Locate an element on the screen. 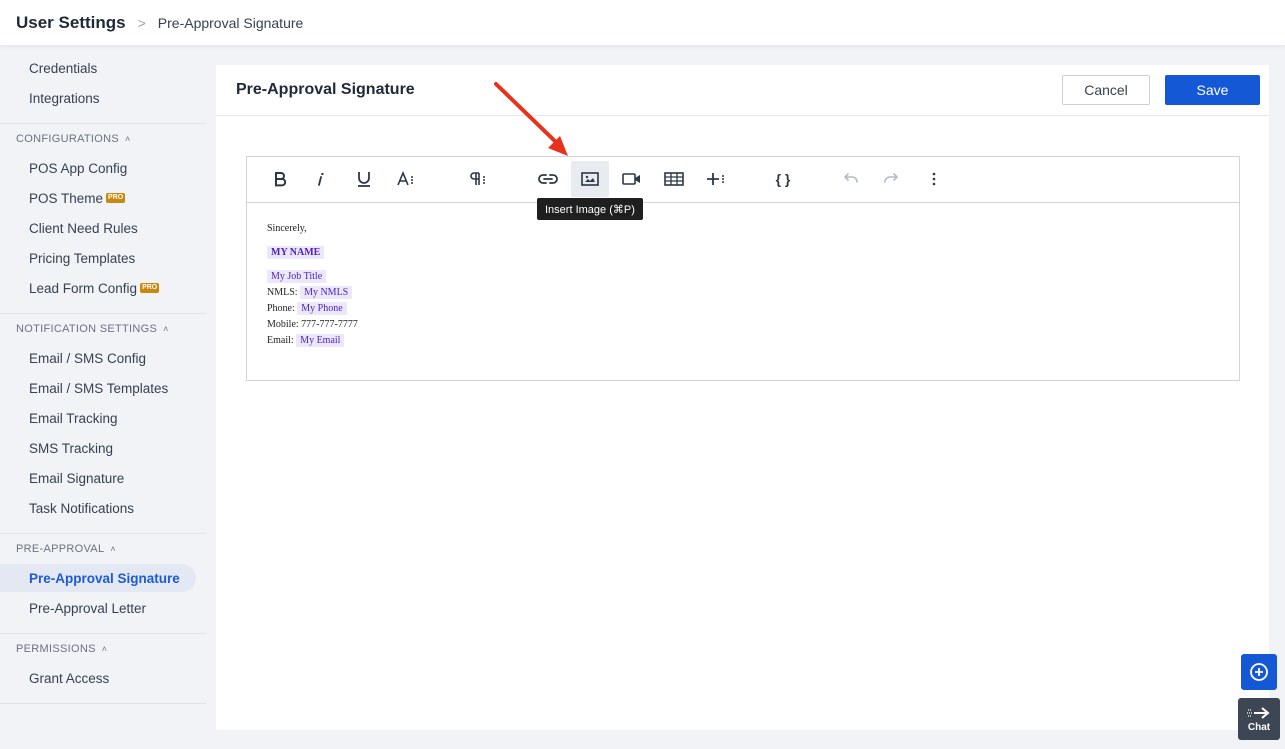 The image size is (1285, 749). bold-icon is located at coordinates (280, 179).